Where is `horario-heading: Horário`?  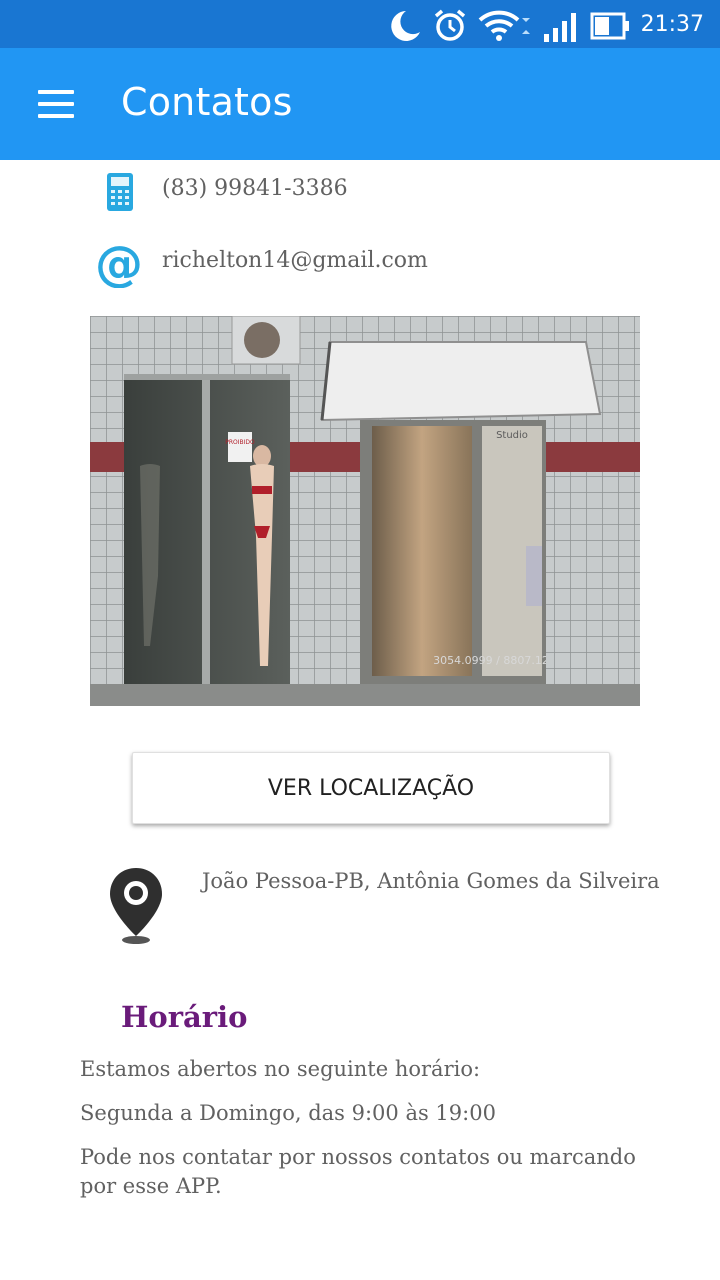
horario-heading: Horário is located at coordinates (184, 1017).